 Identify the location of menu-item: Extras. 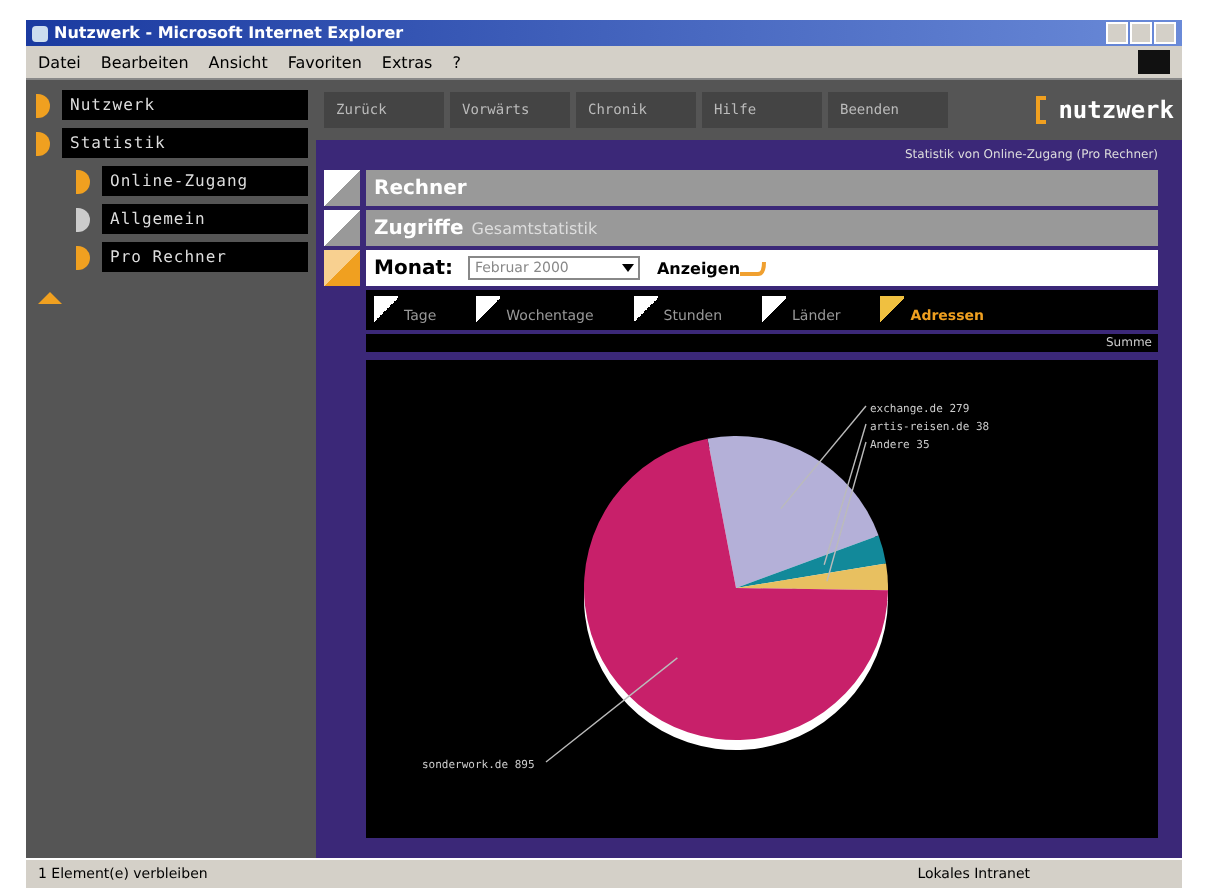
(407, 62).